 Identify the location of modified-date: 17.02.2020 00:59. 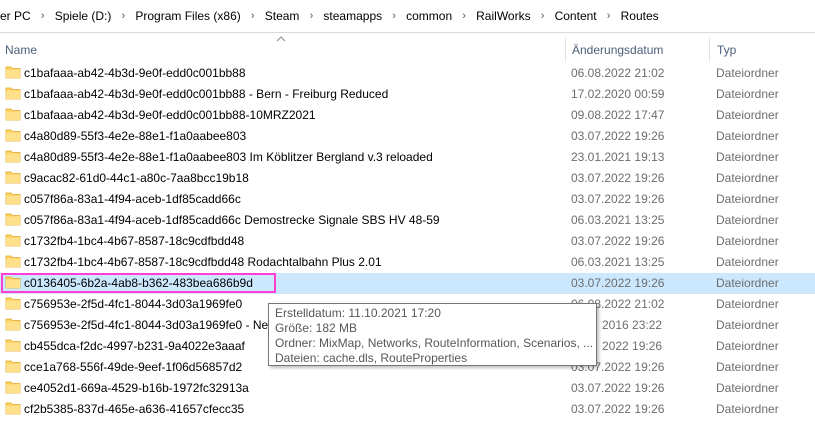
(618, 94).